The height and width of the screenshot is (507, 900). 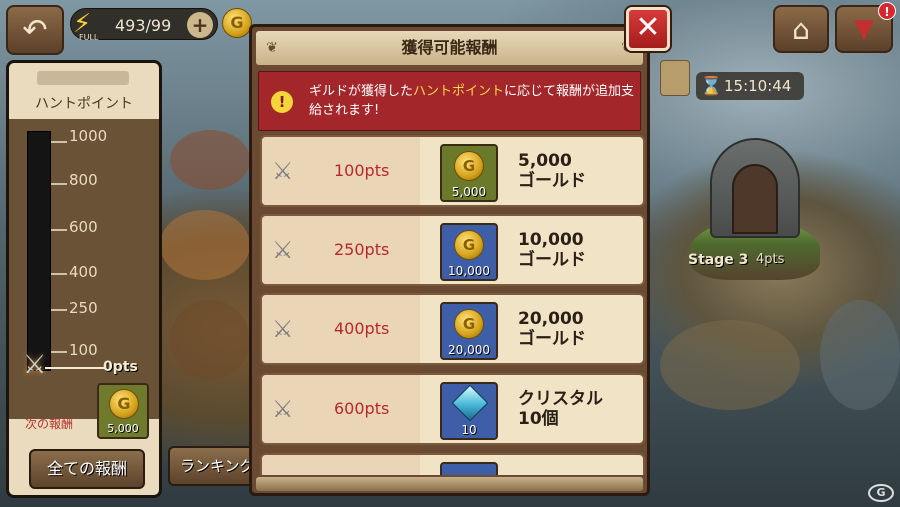 I want to click on gauge-label: 100, so click(x=83, y=350).